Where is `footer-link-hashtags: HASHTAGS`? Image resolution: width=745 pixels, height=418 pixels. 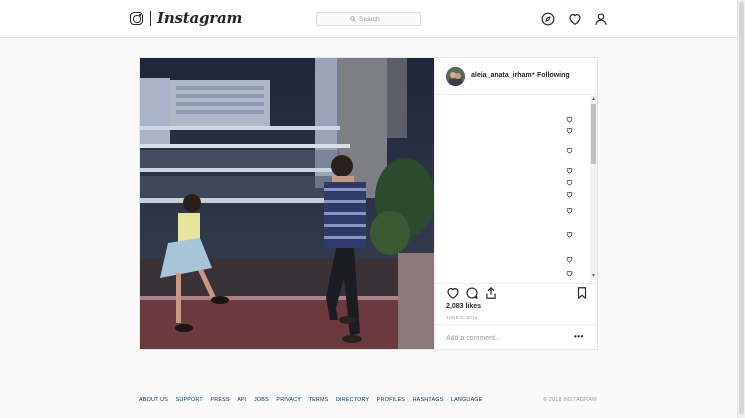 footer-link-hashtags: HASHTAGS is located at coordinates (428, 400).